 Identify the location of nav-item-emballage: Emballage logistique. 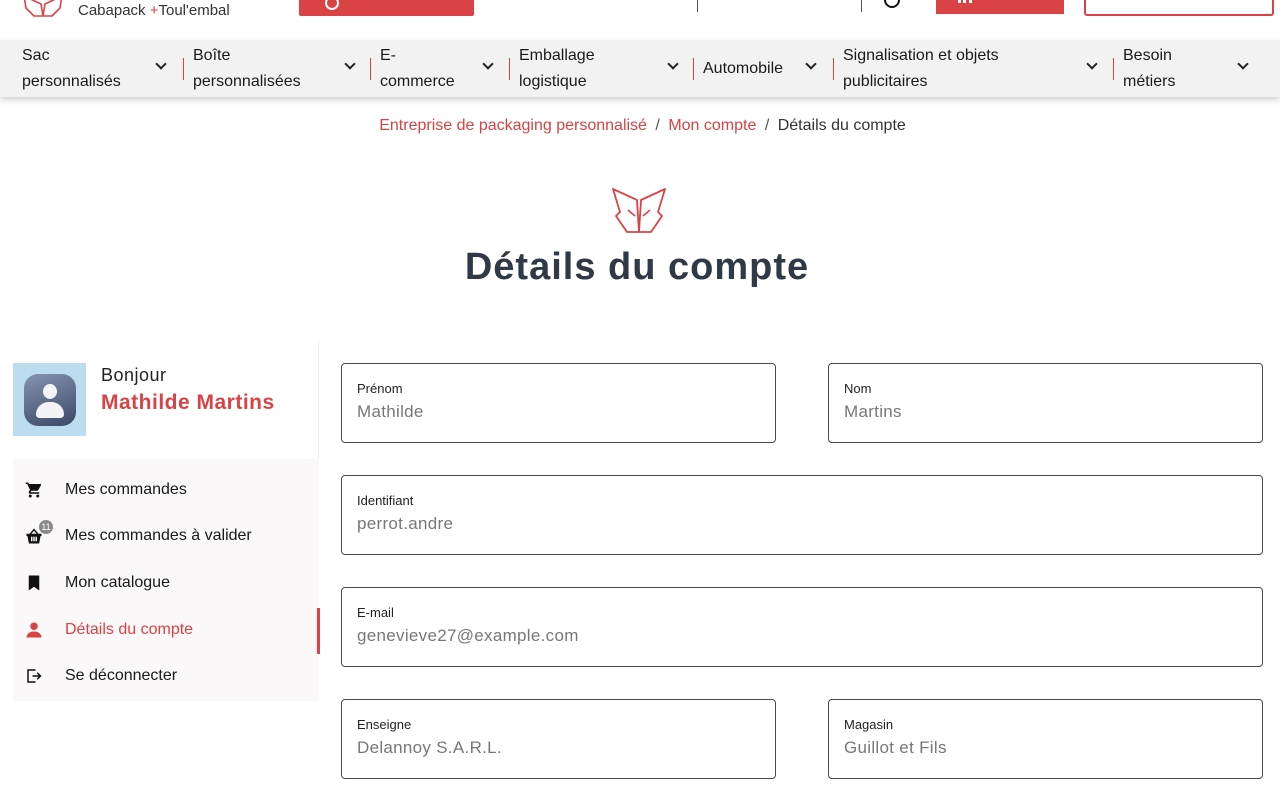
(584, 69).